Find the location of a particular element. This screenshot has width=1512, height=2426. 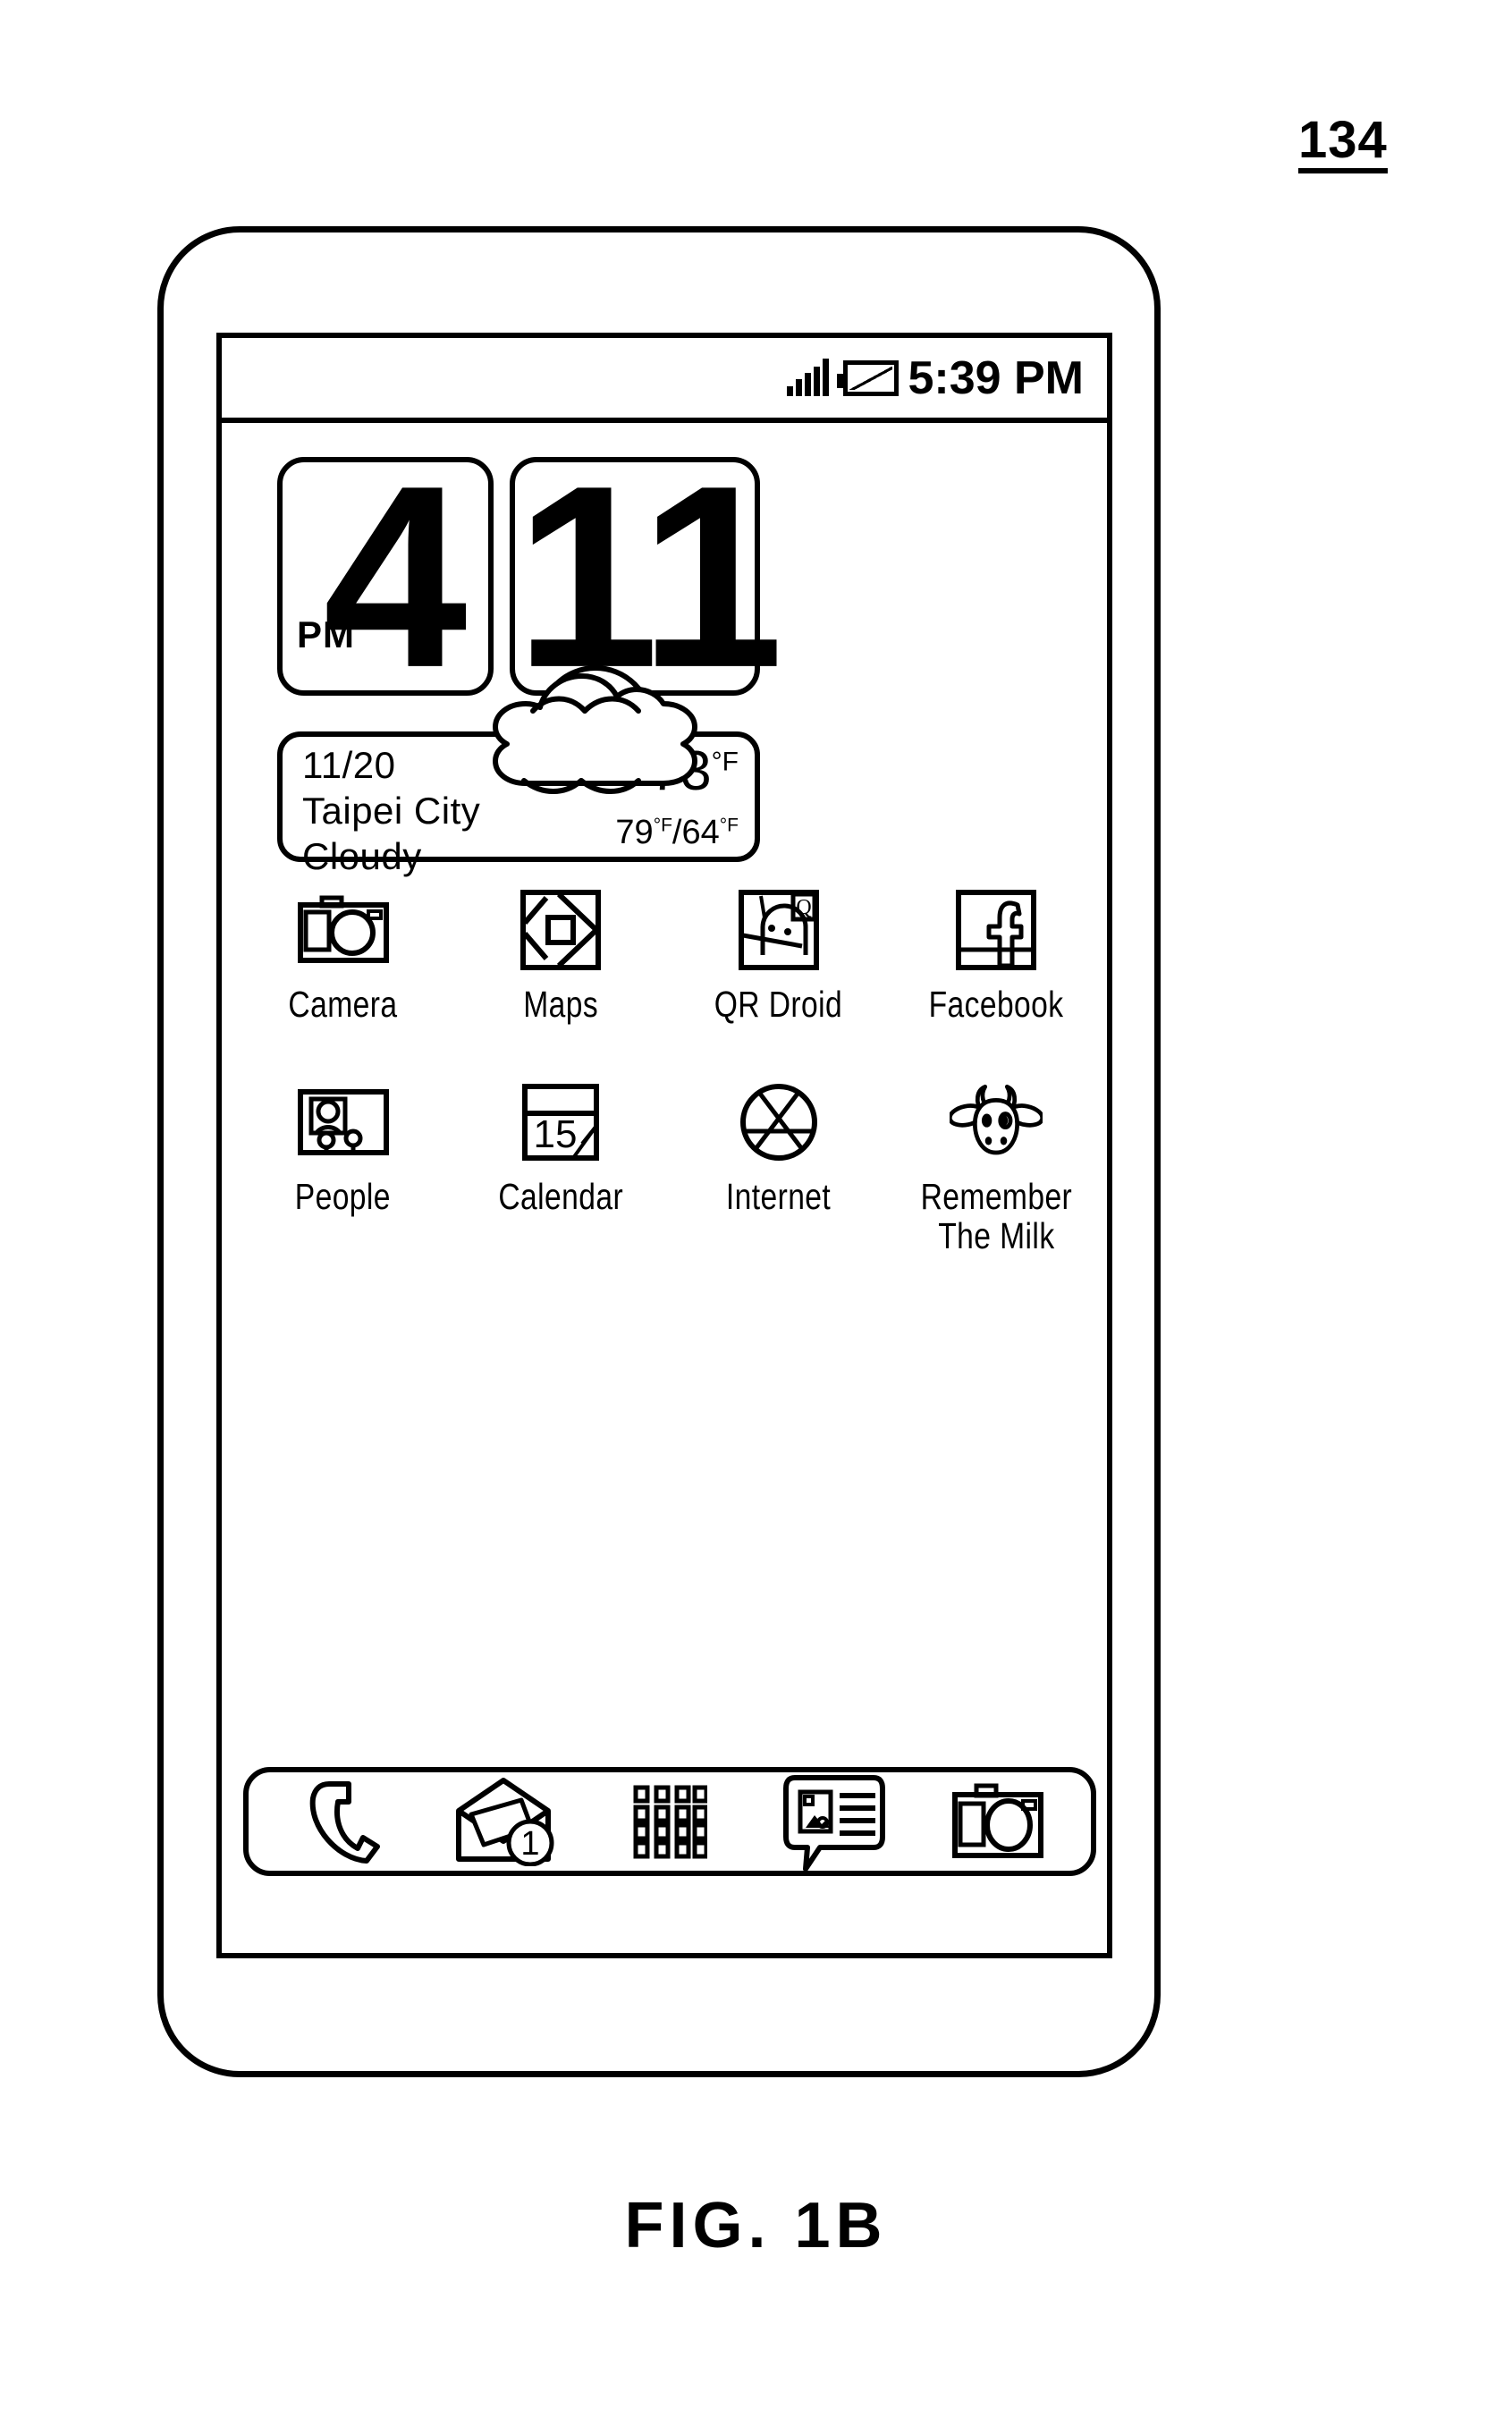

app-label: People is located at coordinates (344, 1197).